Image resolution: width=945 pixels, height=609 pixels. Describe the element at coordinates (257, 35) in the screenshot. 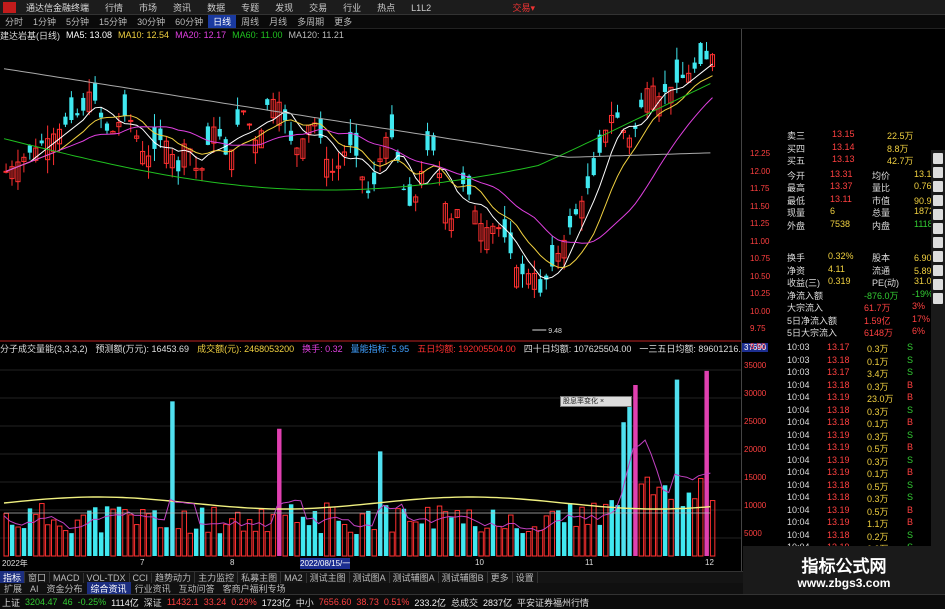

I see `ma60-label: MA60: 11.00` at that location.